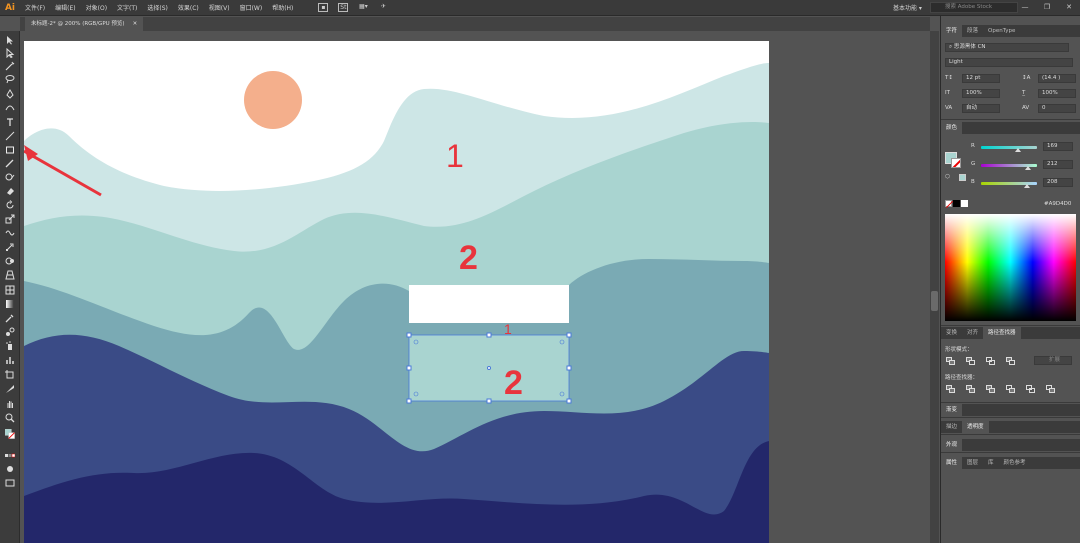 This screenshot has height=543, width=1080. What do you see at coordinates (10, 40) in the screenshot?
I see `selection-tool-icon` at bounding box center [10, 40].